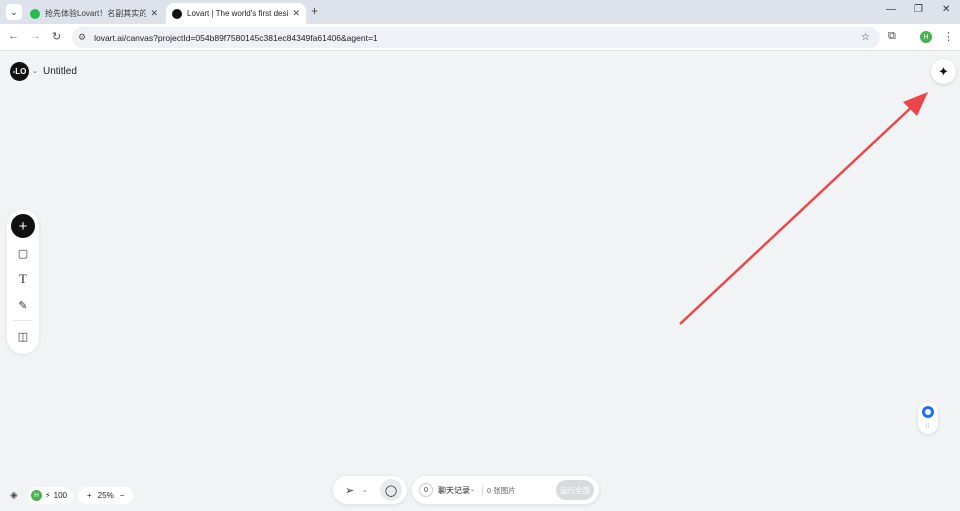  What do you see at coordinates (865, 37) in the screenshot?
I see `bookmark-star-icon: ☆` at bounding box center [865, 37].